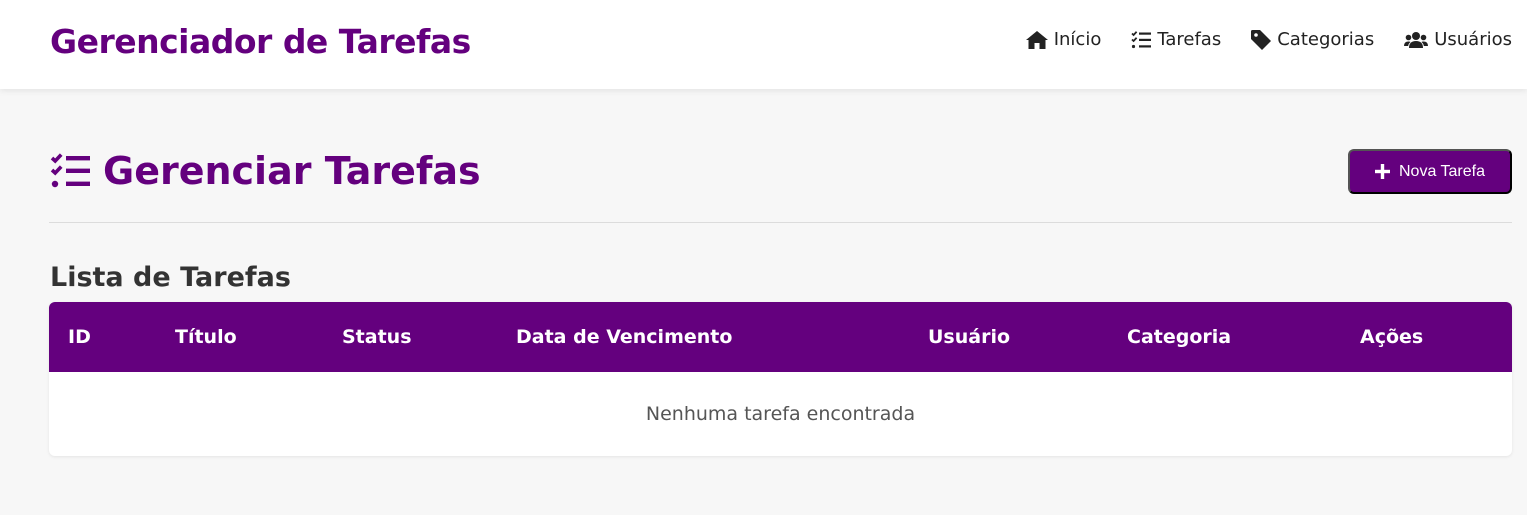 The height and width of the screenshot is (515, 1527). Describe the element at coordinates (292, 171) in the screenshot. I see `page-title-text: Gerenciar Tarefas` at that location.